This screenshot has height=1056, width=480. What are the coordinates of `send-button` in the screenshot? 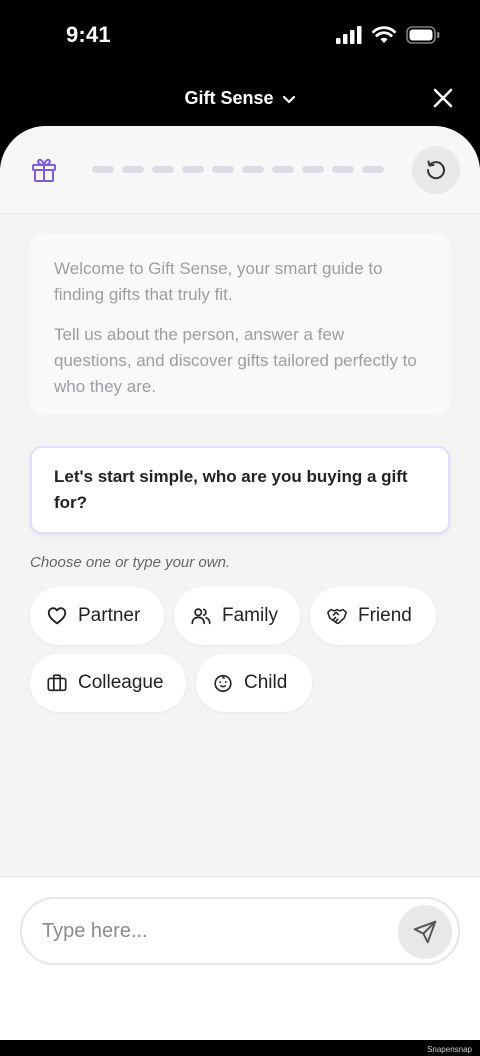 It's located at (425, 932).